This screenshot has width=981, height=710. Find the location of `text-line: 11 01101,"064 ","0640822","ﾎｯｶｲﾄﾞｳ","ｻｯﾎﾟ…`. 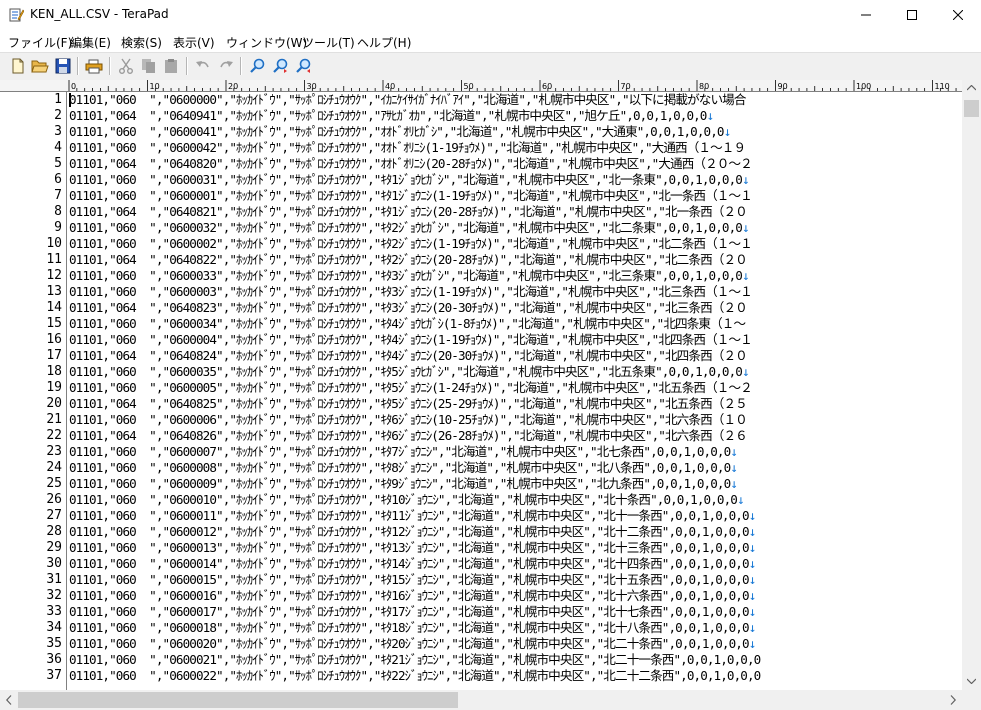

text-line: 11 01101,"064 ","0640822","ﾎｯｶｲﾄﾞｳ","ｻｯﾎﾟ… is located at coordinates (481, 260).